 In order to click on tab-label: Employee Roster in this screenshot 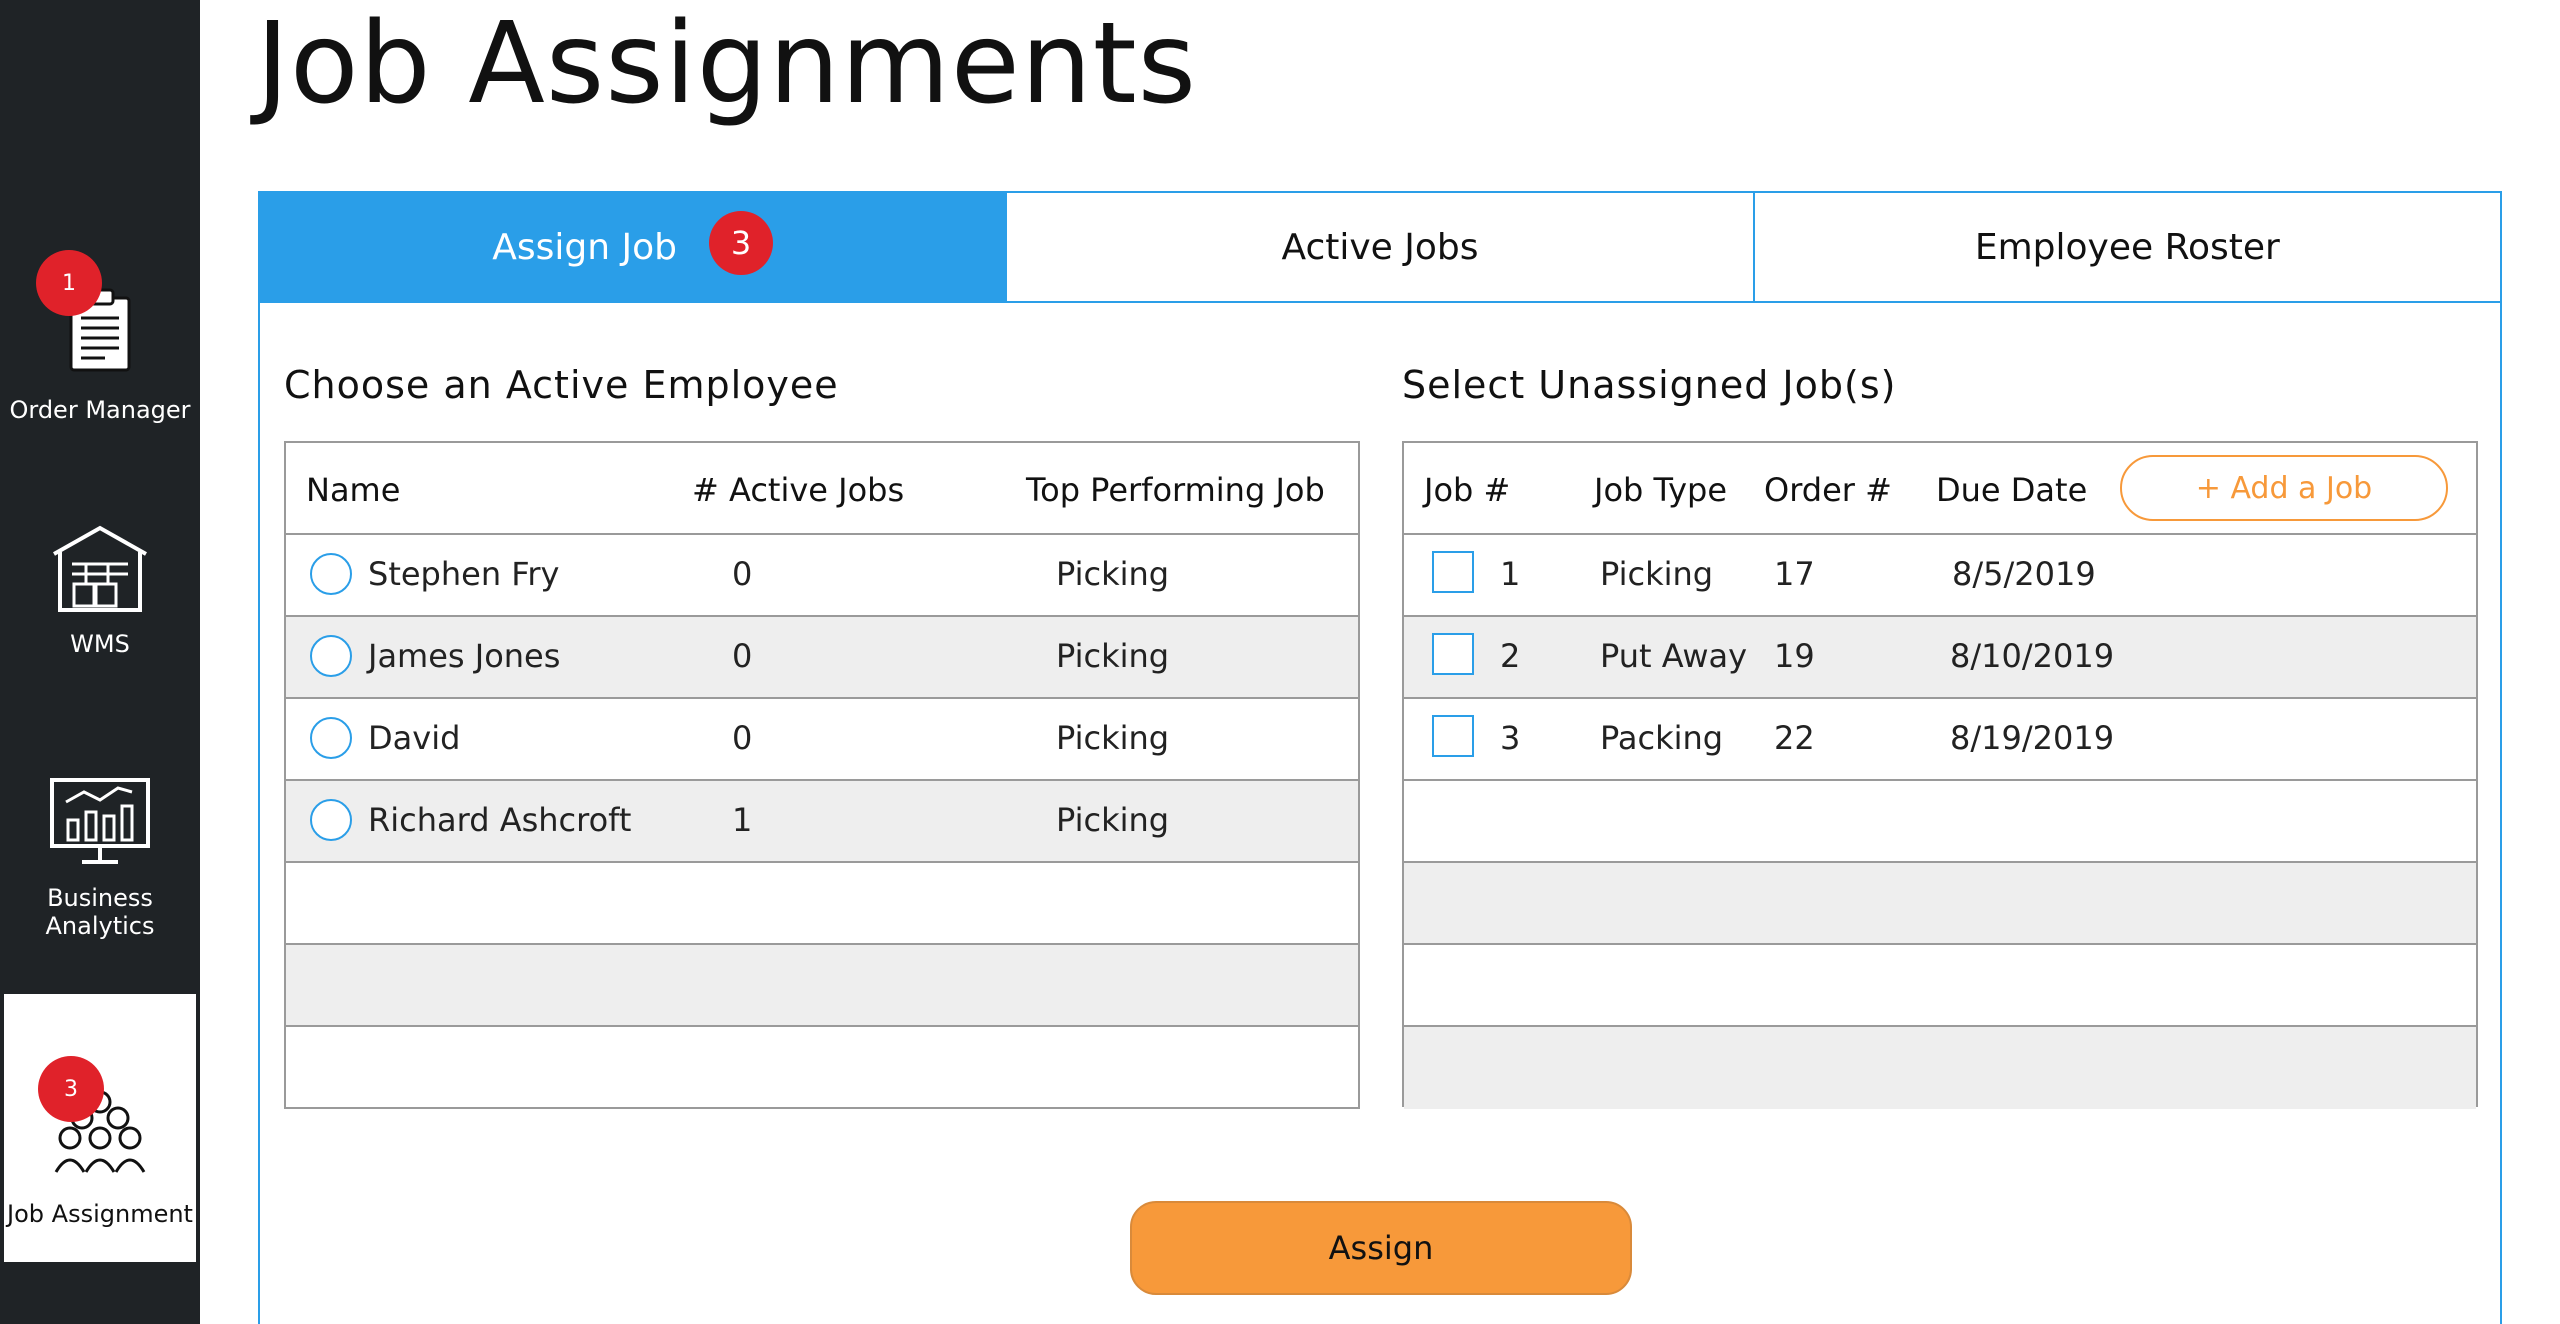, I will do `click(2127, 247)`.